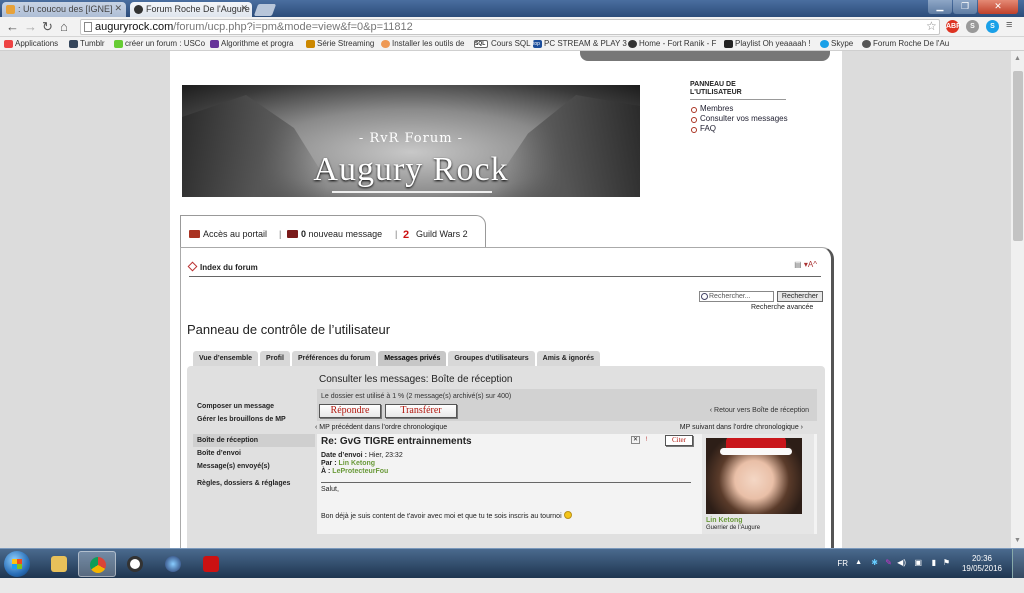 This screenshot has width=1024, height=593. What do you see at coordinates (965, 7) in the screenshot?
I see `maximize-button: ❐` at bounding box center [965, 7].